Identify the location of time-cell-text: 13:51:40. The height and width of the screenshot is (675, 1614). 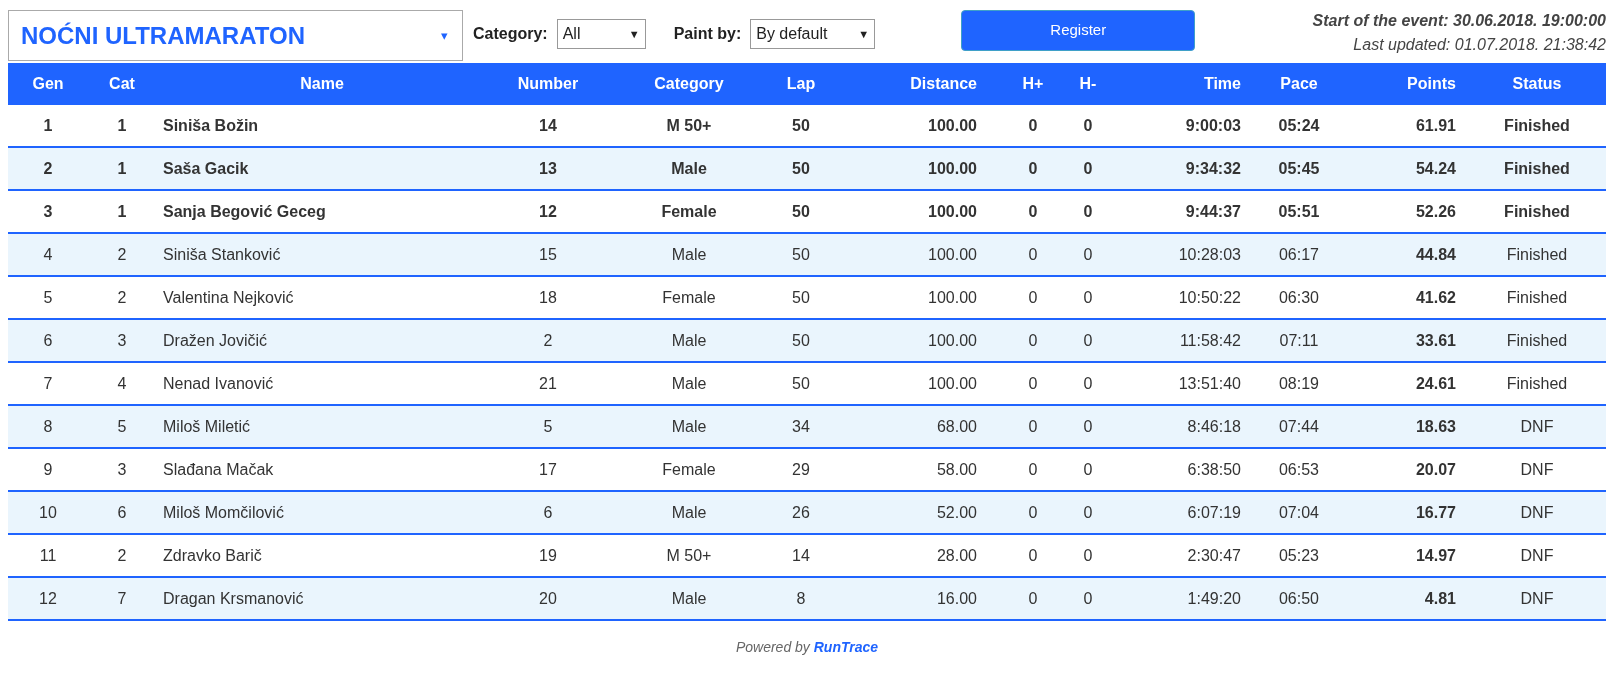
(1209, 383).